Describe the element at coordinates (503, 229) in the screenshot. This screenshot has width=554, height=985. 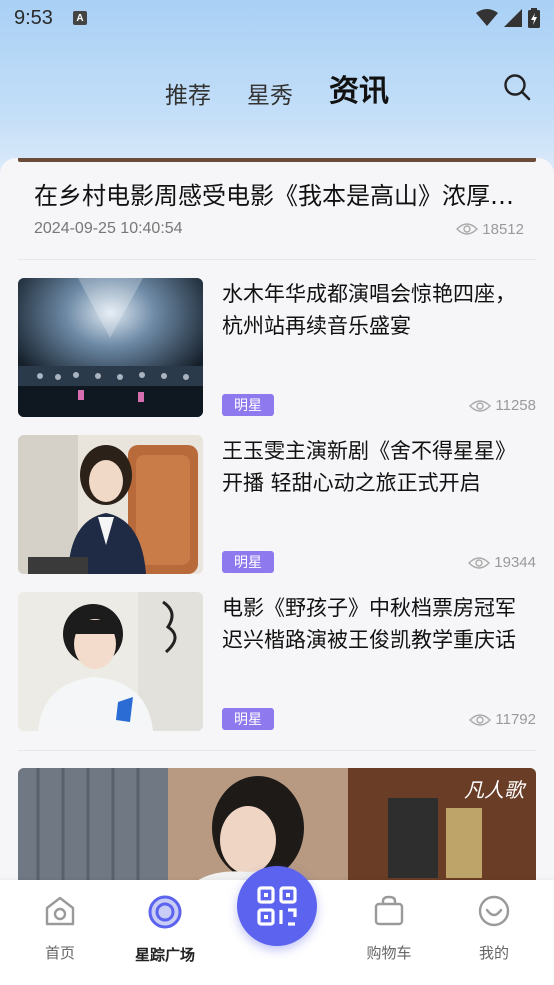
I see `view-count: 18512` at that location.